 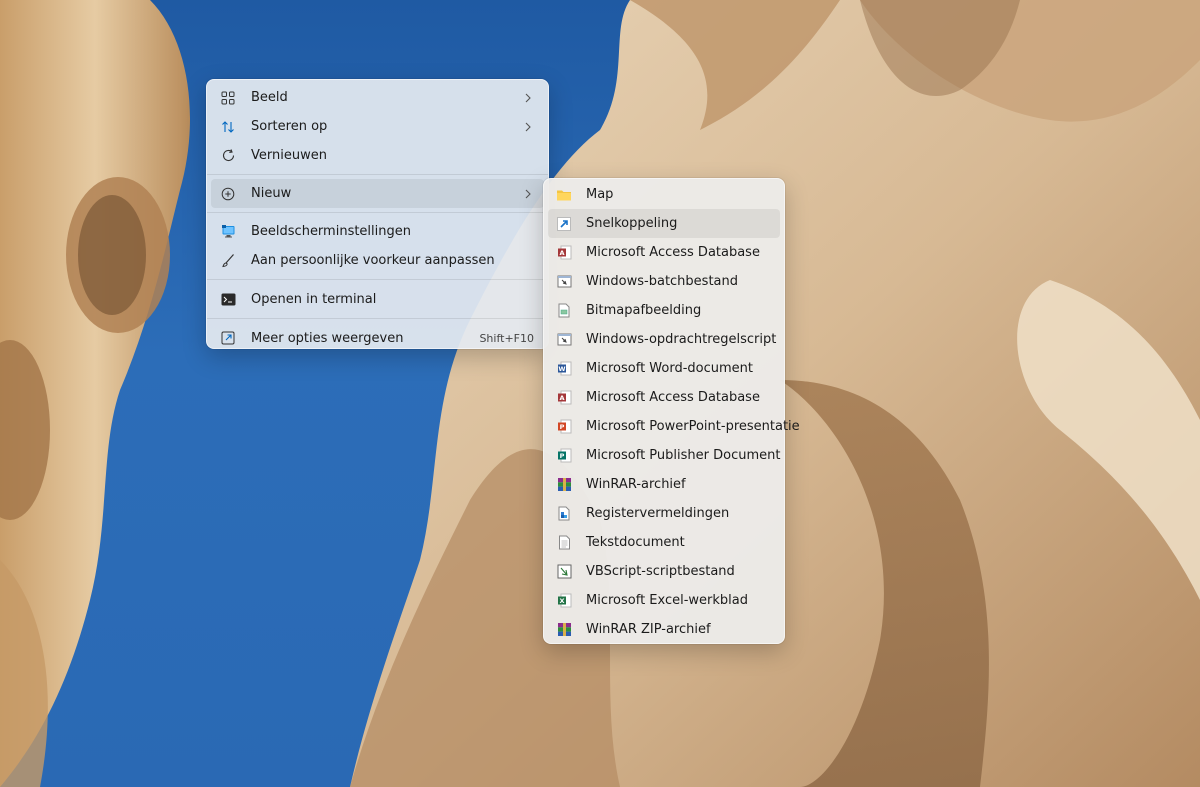 I want to click on submenu-item-map: Map, so click(x=664, y=194).